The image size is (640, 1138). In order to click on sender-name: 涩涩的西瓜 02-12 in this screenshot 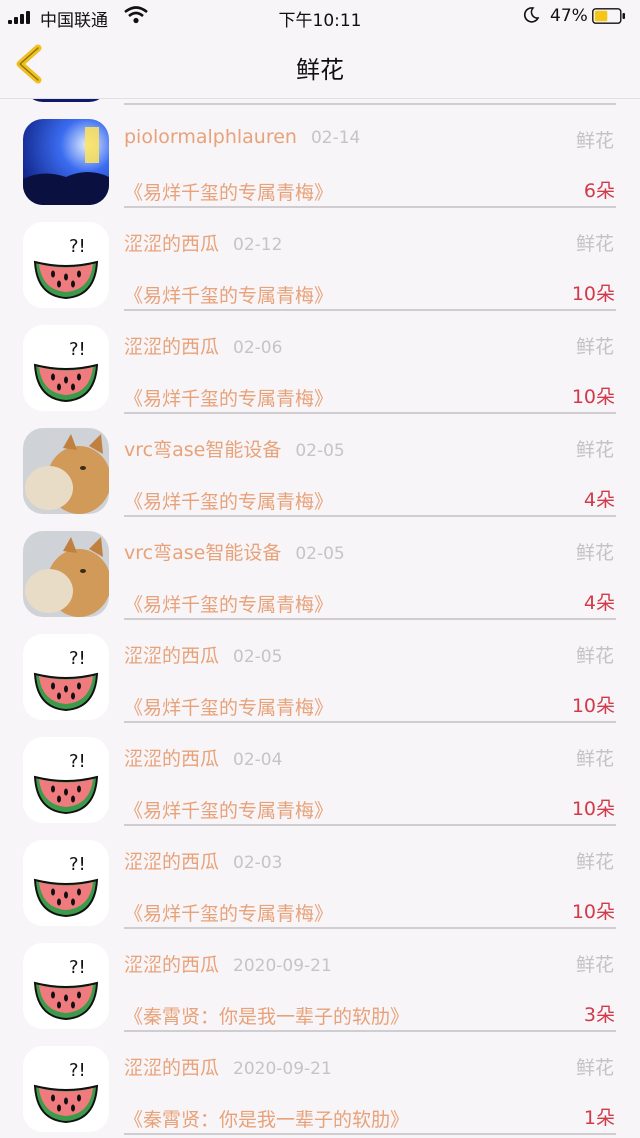, I will do `click(203, 242)`.